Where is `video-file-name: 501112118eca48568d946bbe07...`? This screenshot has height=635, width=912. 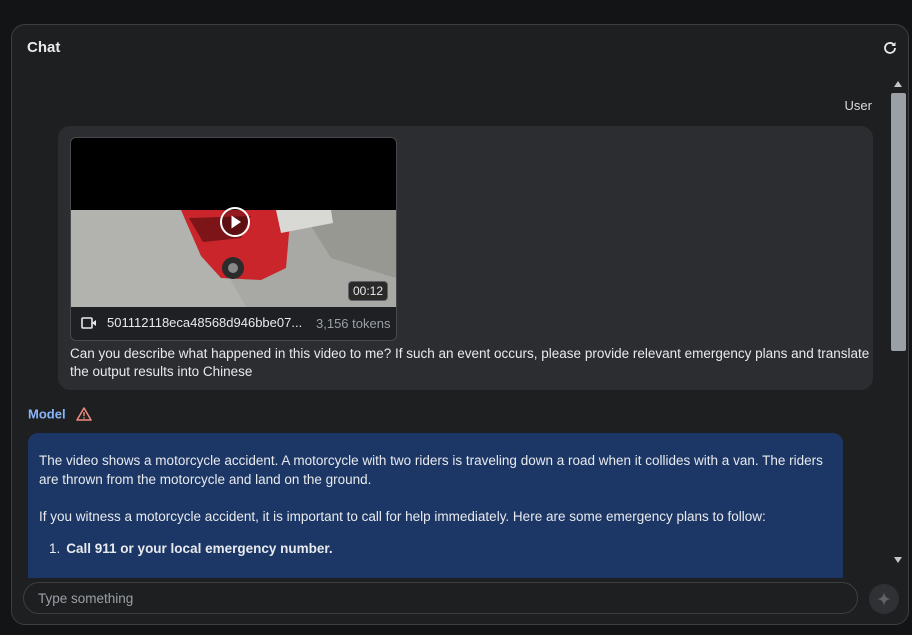 video-file-name: 501112118eca48568d946bbe07... is located at coordinates (205, 322).